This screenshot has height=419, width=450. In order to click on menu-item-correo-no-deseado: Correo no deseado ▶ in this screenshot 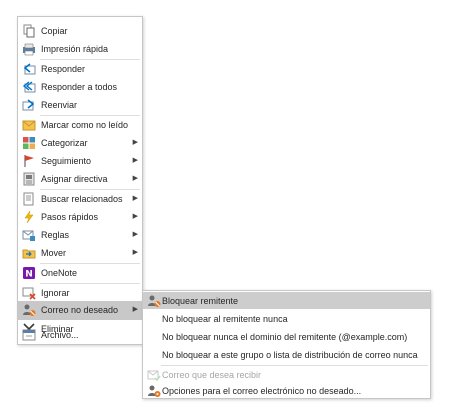, I will do `click(80, 310)`.